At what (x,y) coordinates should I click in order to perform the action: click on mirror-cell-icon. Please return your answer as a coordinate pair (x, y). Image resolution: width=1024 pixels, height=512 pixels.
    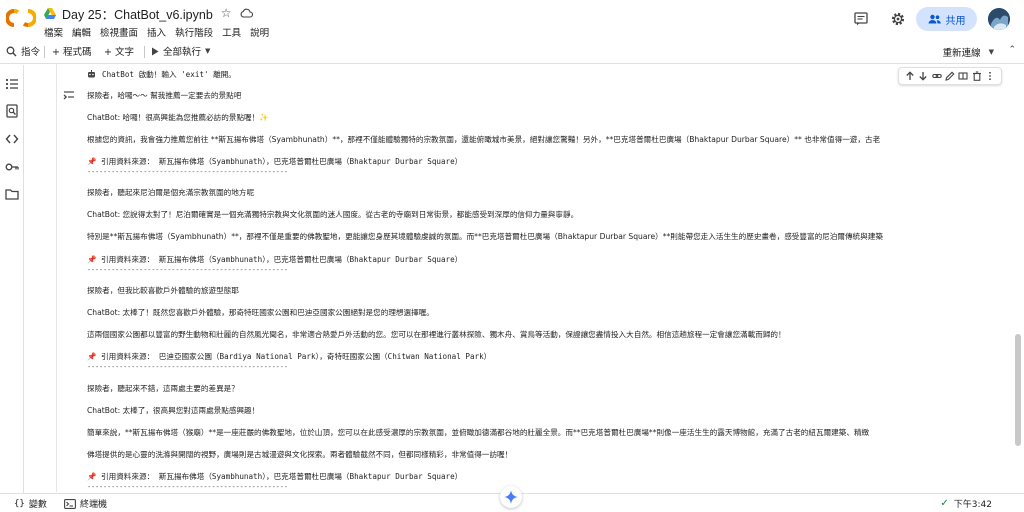
    Looking at the image, I should click on (963, 76).